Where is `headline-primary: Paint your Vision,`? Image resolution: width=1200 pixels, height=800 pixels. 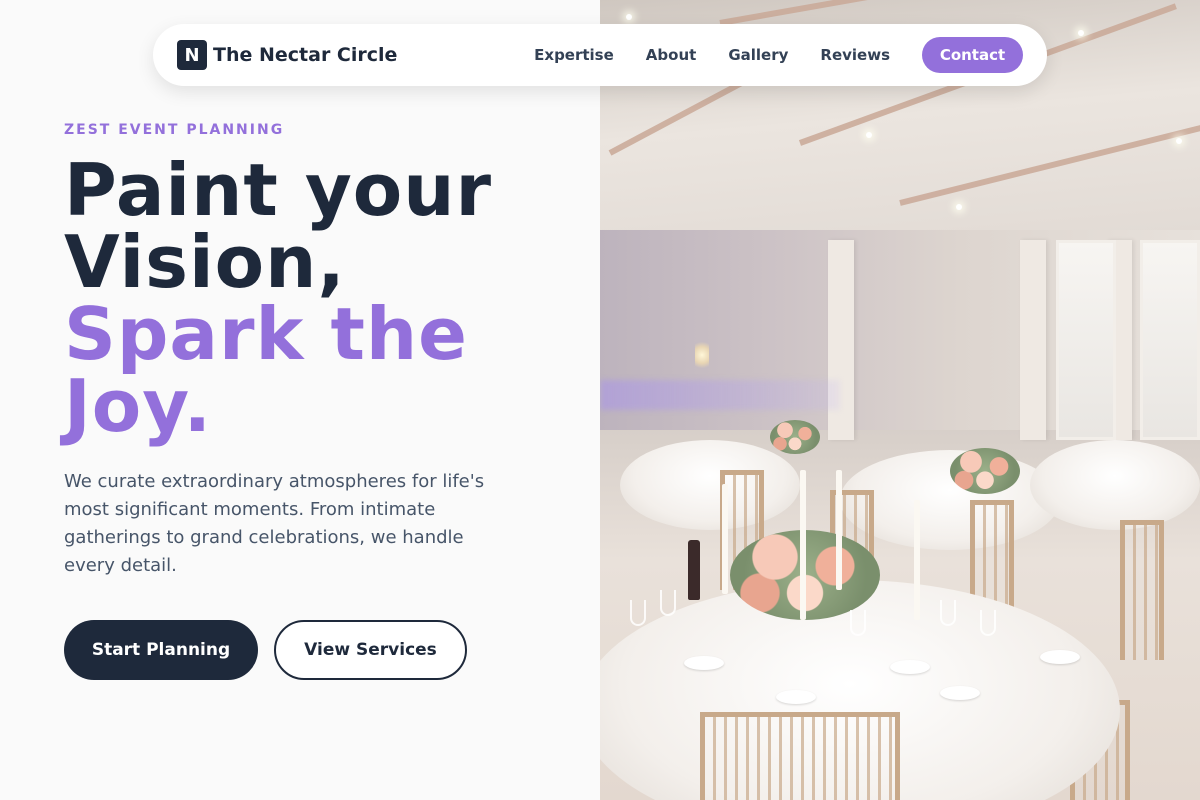 headline-primary: Paint your Vision, is located at coordinates (278, 226).